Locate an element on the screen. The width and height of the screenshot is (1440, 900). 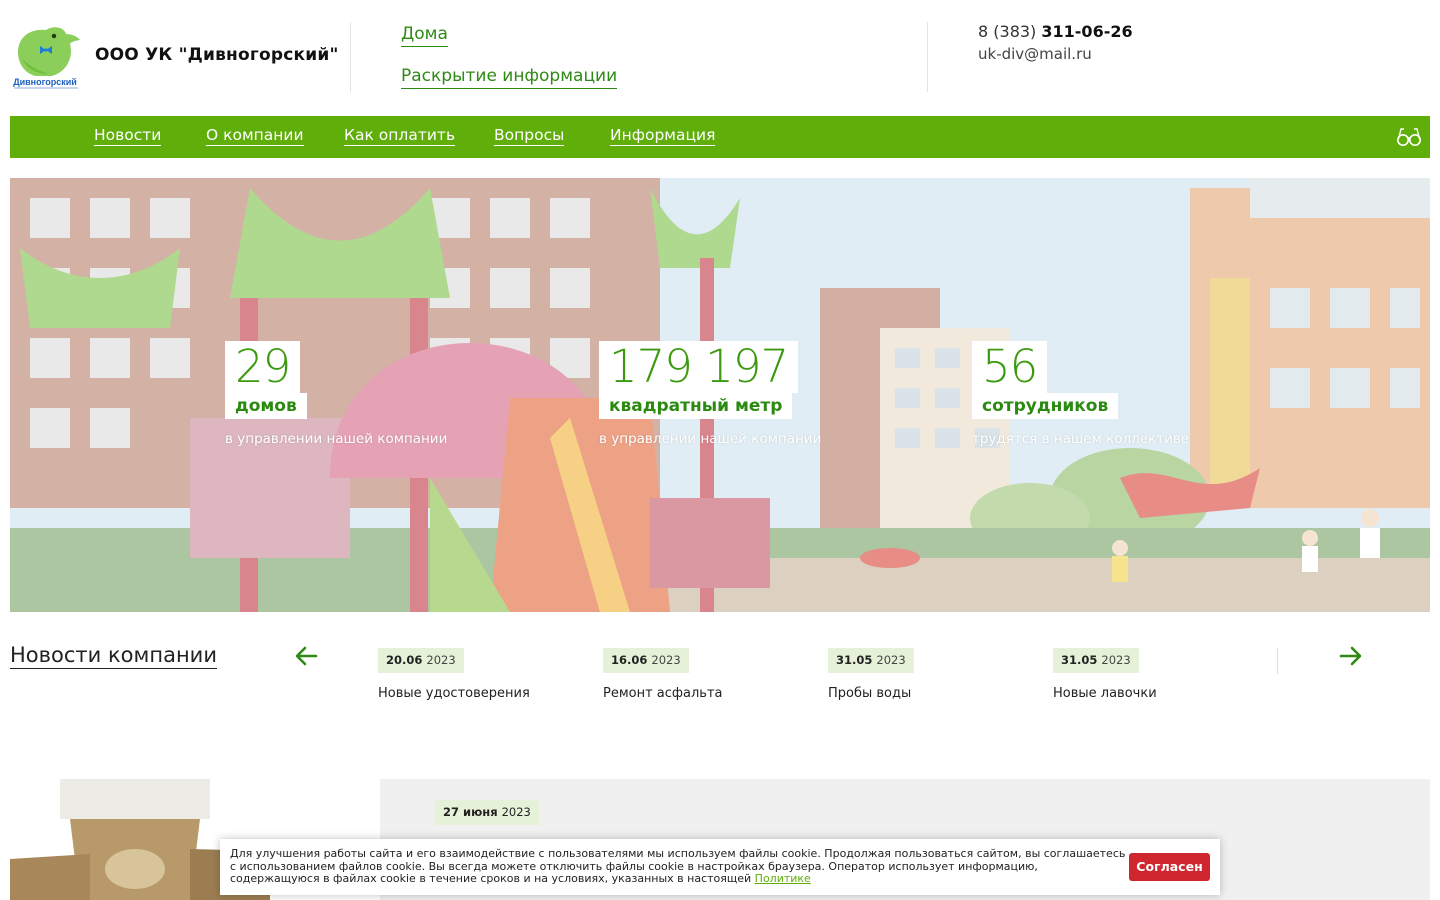
nav-item-about: О компании is located at coordinates (255, 136).